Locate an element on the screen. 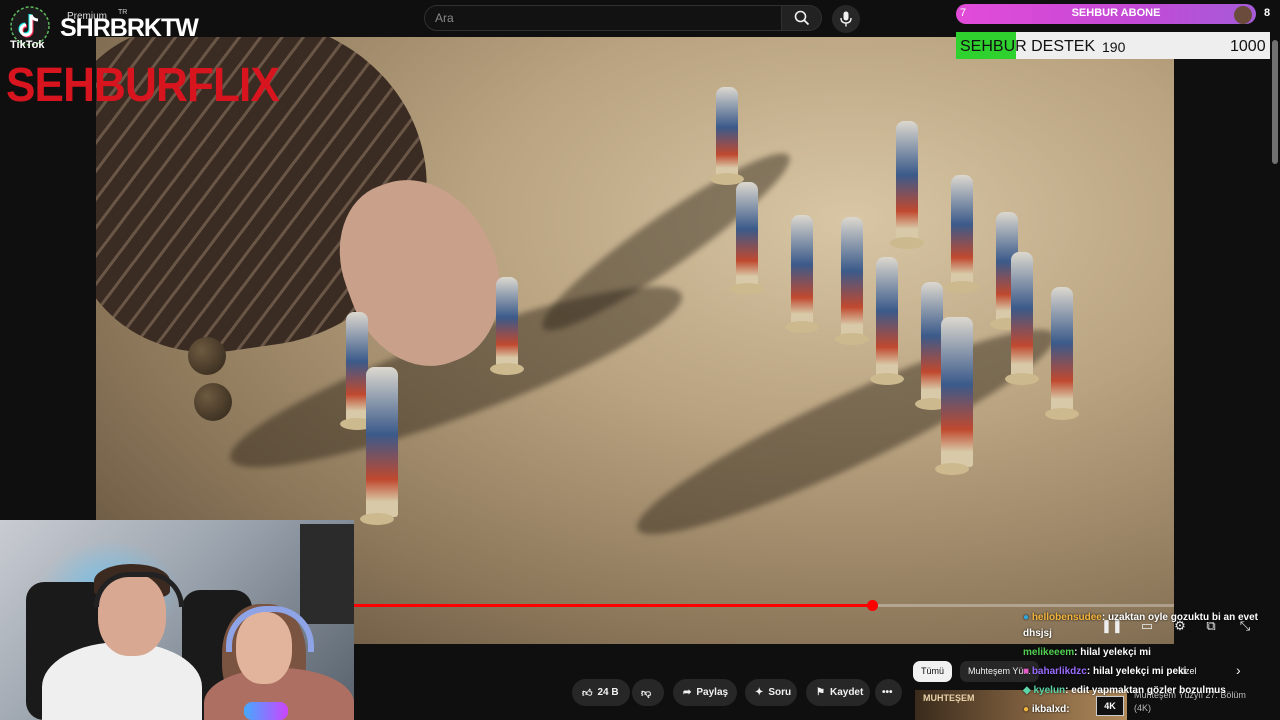 Image resolution: width=1280 pixels, height=720 pixels. subscriber-goal-label: SEHBUR ABONE is located at coordinates (1116, 13).